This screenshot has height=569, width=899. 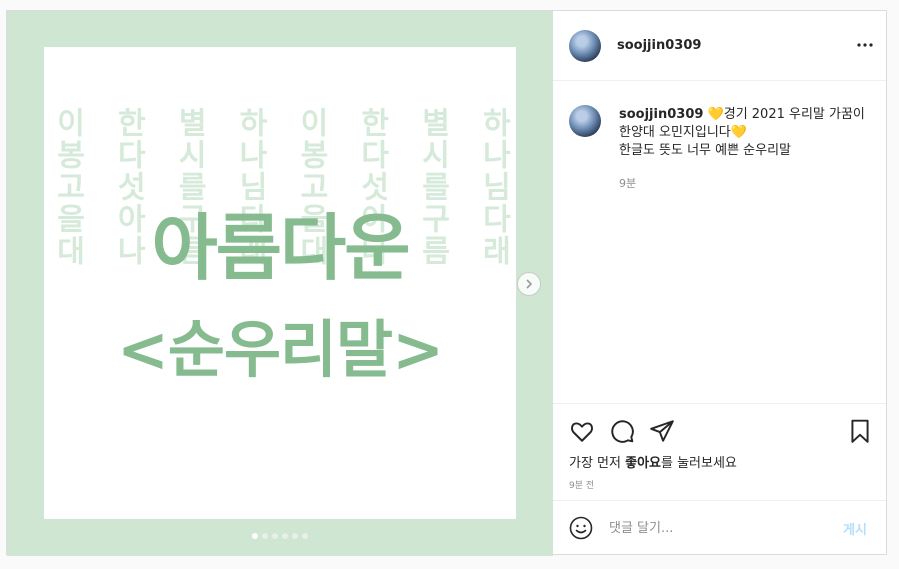 What do you see at coordinates (661, 114) in the screenshot?
I see `caption-username: soojjin0309` at bounding box center [661, 114].